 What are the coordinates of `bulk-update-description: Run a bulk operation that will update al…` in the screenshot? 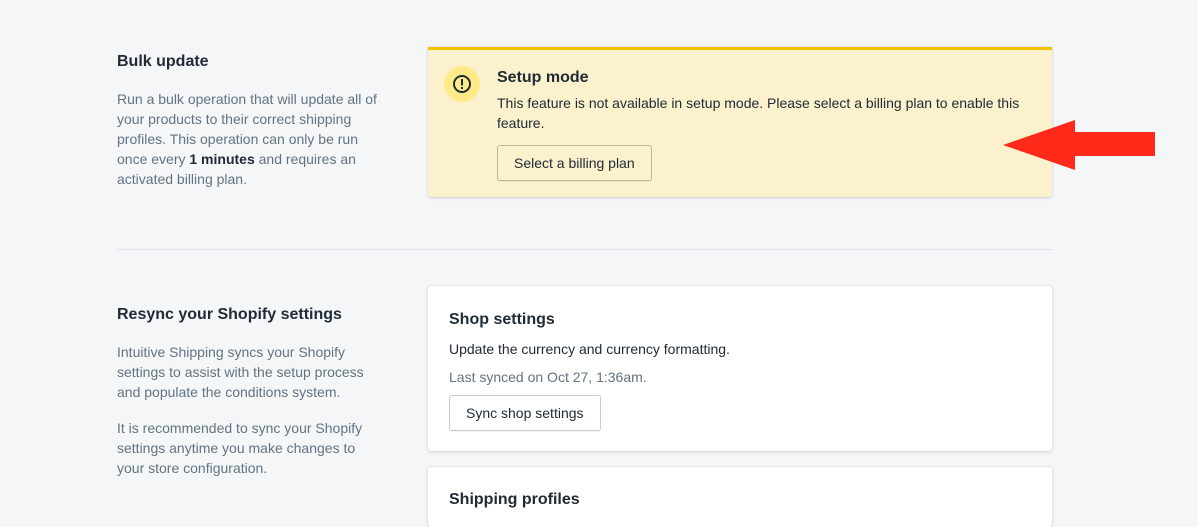 It's located at (248, 139).